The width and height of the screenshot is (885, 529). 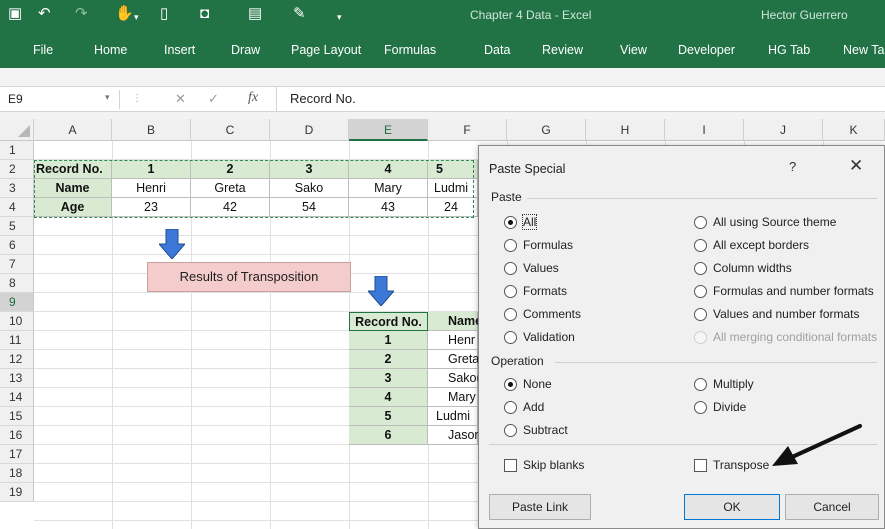 I want to click on radio-formats-label: Formats, so click(x=545, y=291).